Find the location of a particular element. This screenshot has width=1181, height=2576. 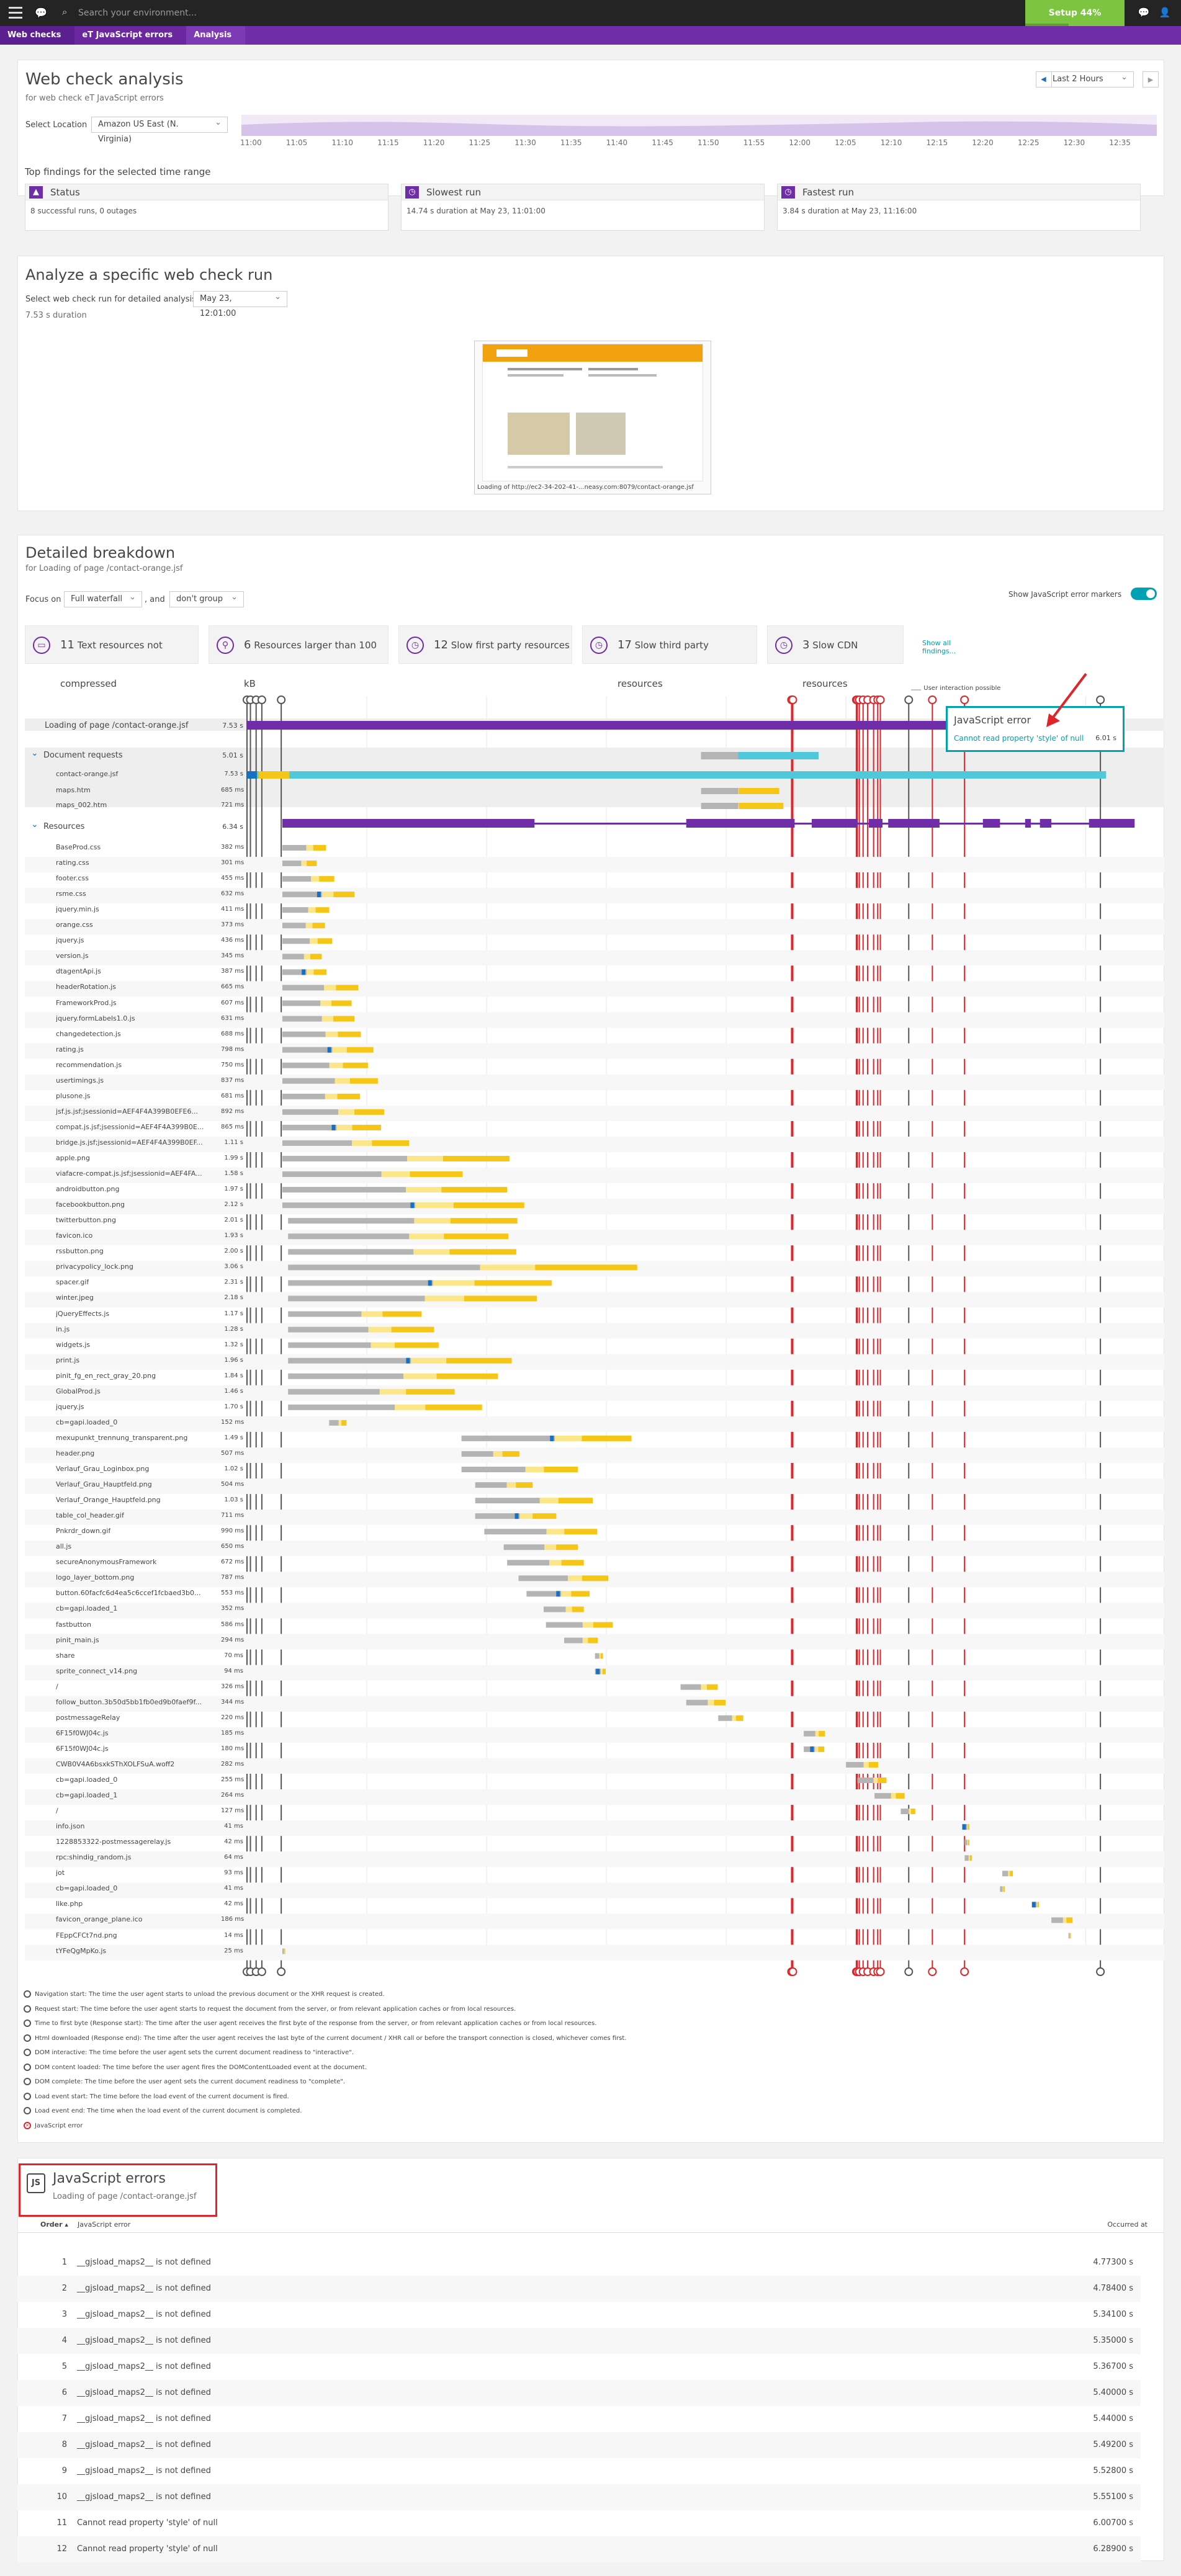

resource-time: 2.01 s is located at coordinates (234, 1220).